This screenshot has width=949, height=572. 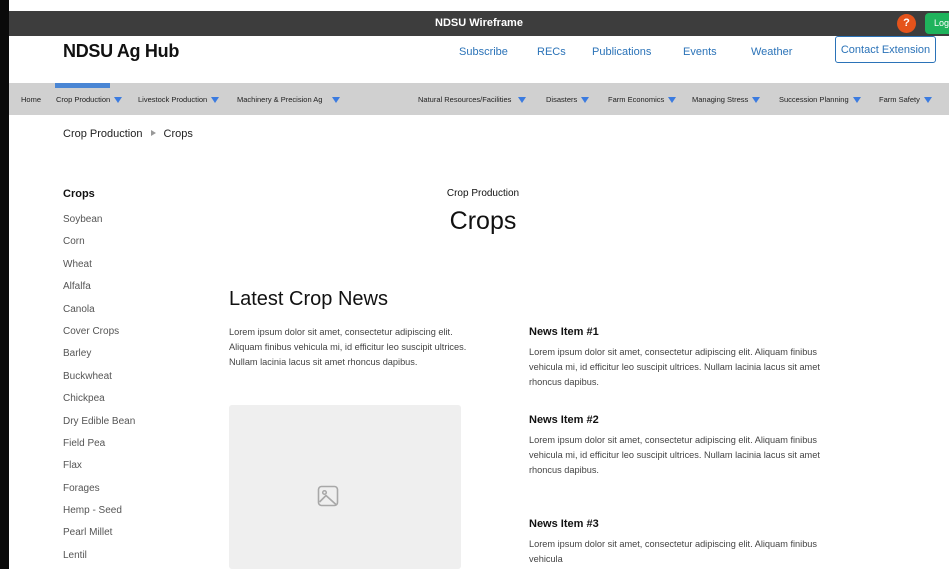 What do you see at coordinates (814, 99) in the screenshot?
I see `subnav-item-label: Succession Planning` at bounding box center [814, 99].